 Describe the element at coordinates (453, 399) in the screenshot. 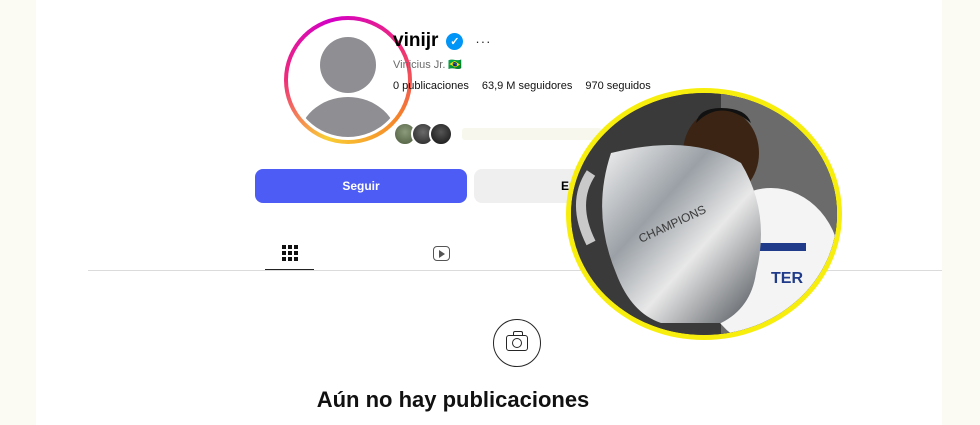

I see `empty-state-title: Aún no hay publicaciones` at that location.